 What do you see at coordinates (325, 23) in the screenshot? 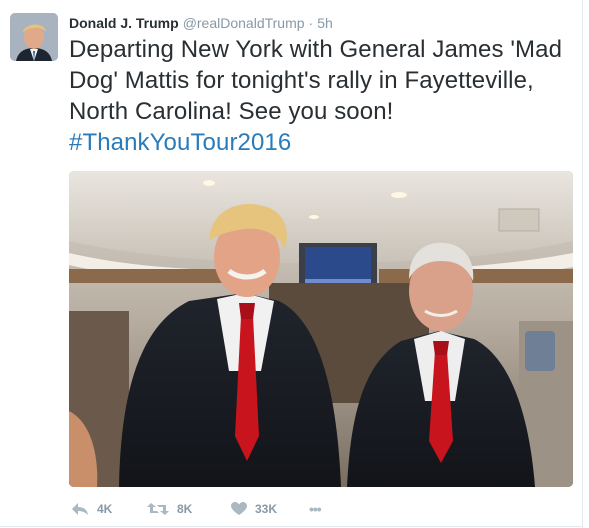
I see `timestamp: 5h` at bounding box center [325, 23].